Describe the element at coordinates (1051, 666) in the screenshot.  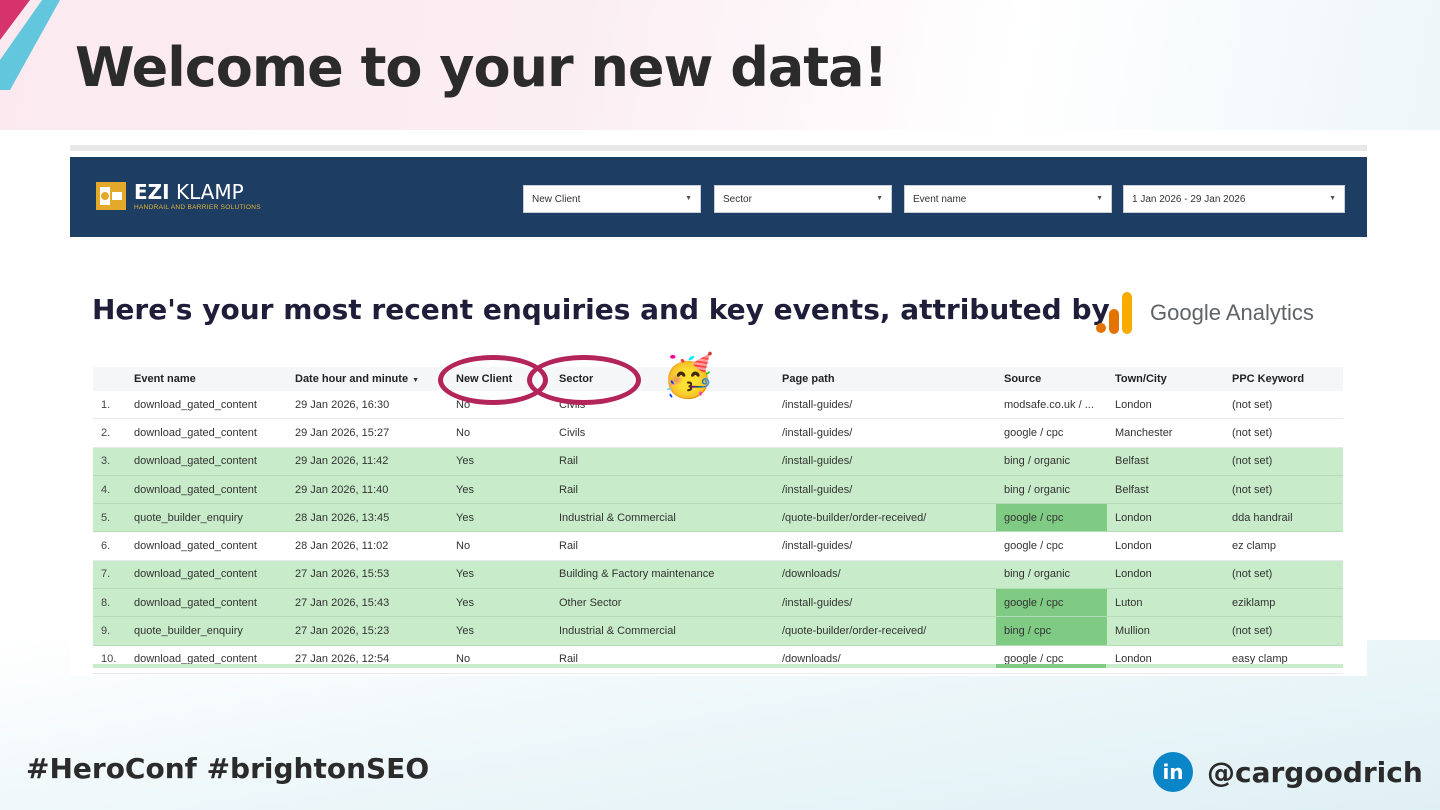
I see `cell-source-highlighted` at that location.